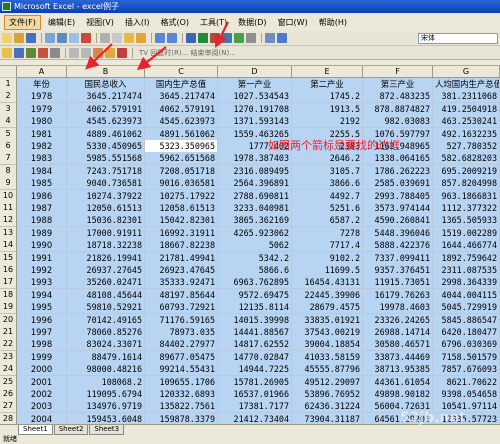  Describe the element at coordinates (31, 52) in the screenshot. I see `comment-icon` at that location.